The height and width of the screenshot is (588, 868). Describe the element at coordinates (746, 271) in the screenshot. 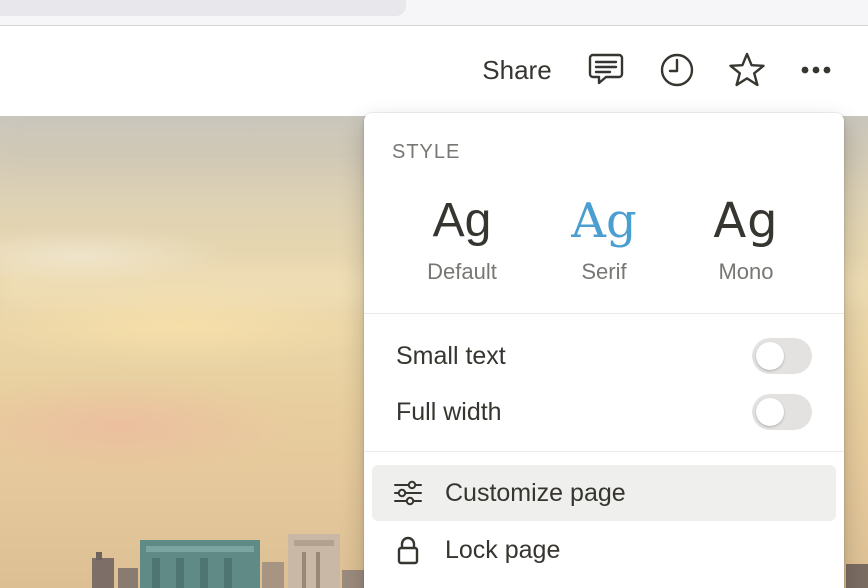

I see `font-caption-mono: Mono` at that location.